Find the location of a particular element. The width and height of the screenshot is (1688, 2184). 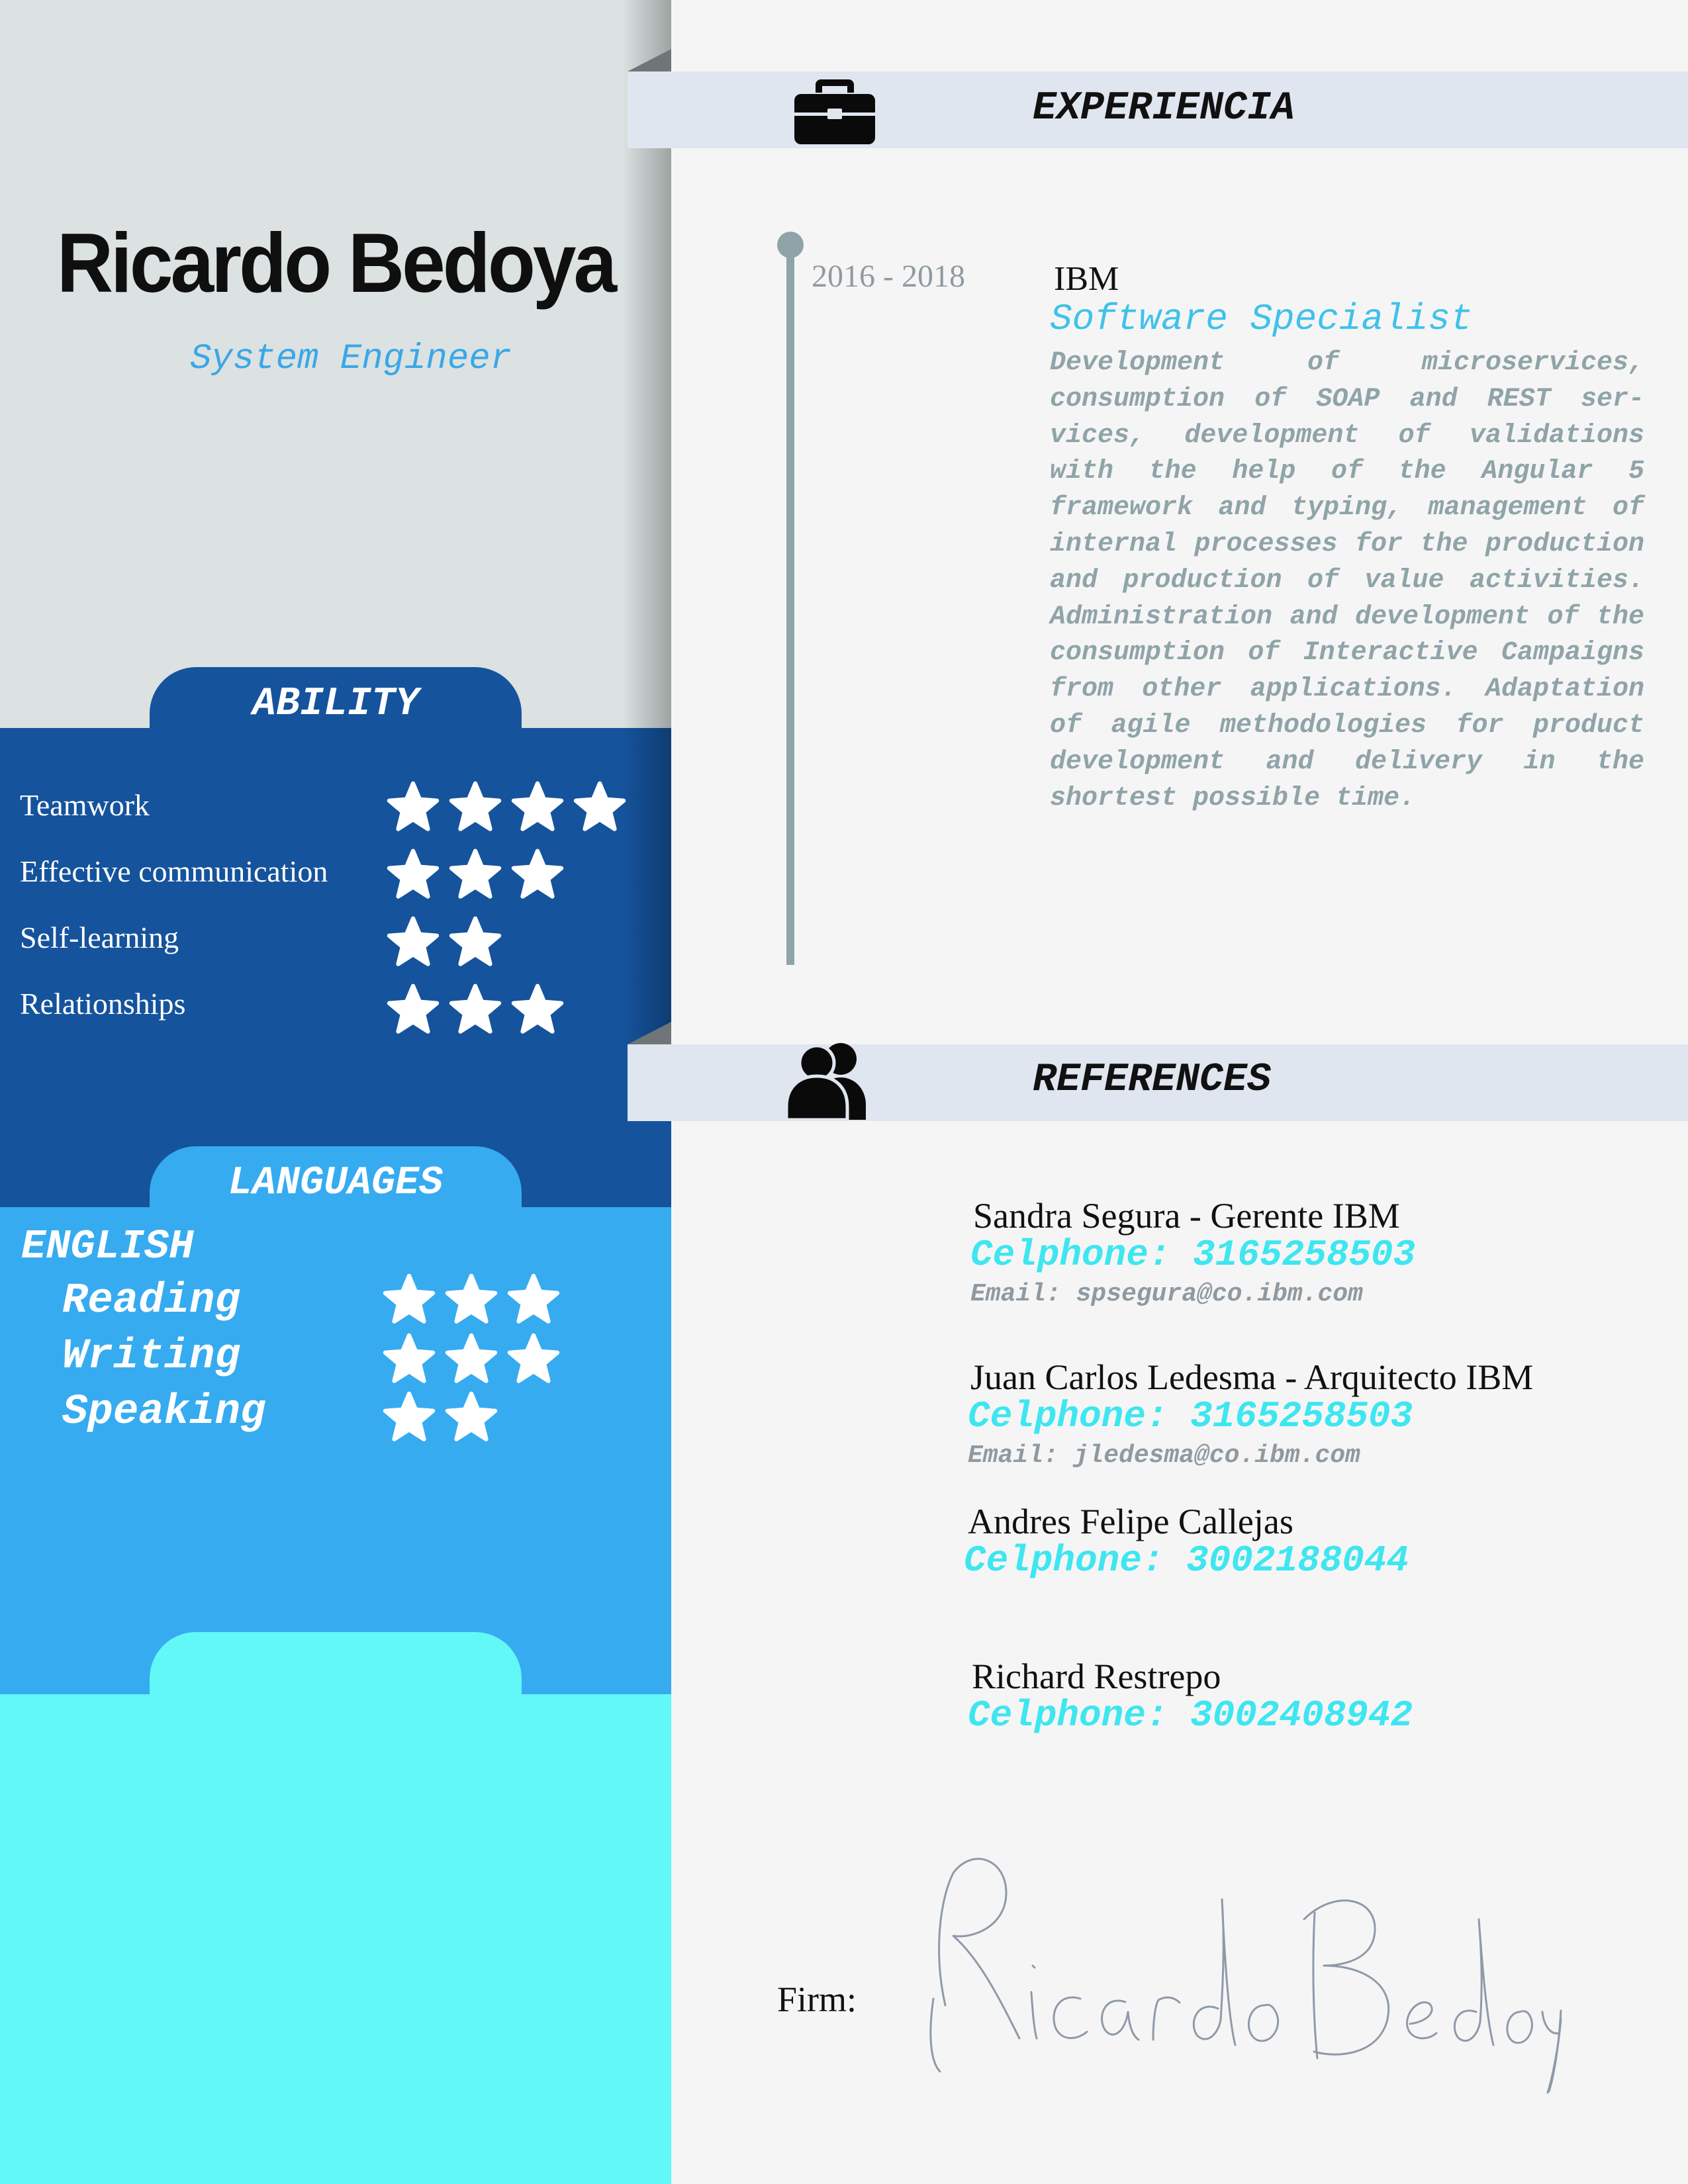

ability-title: ABILITY is located at coordinates (336, 704).